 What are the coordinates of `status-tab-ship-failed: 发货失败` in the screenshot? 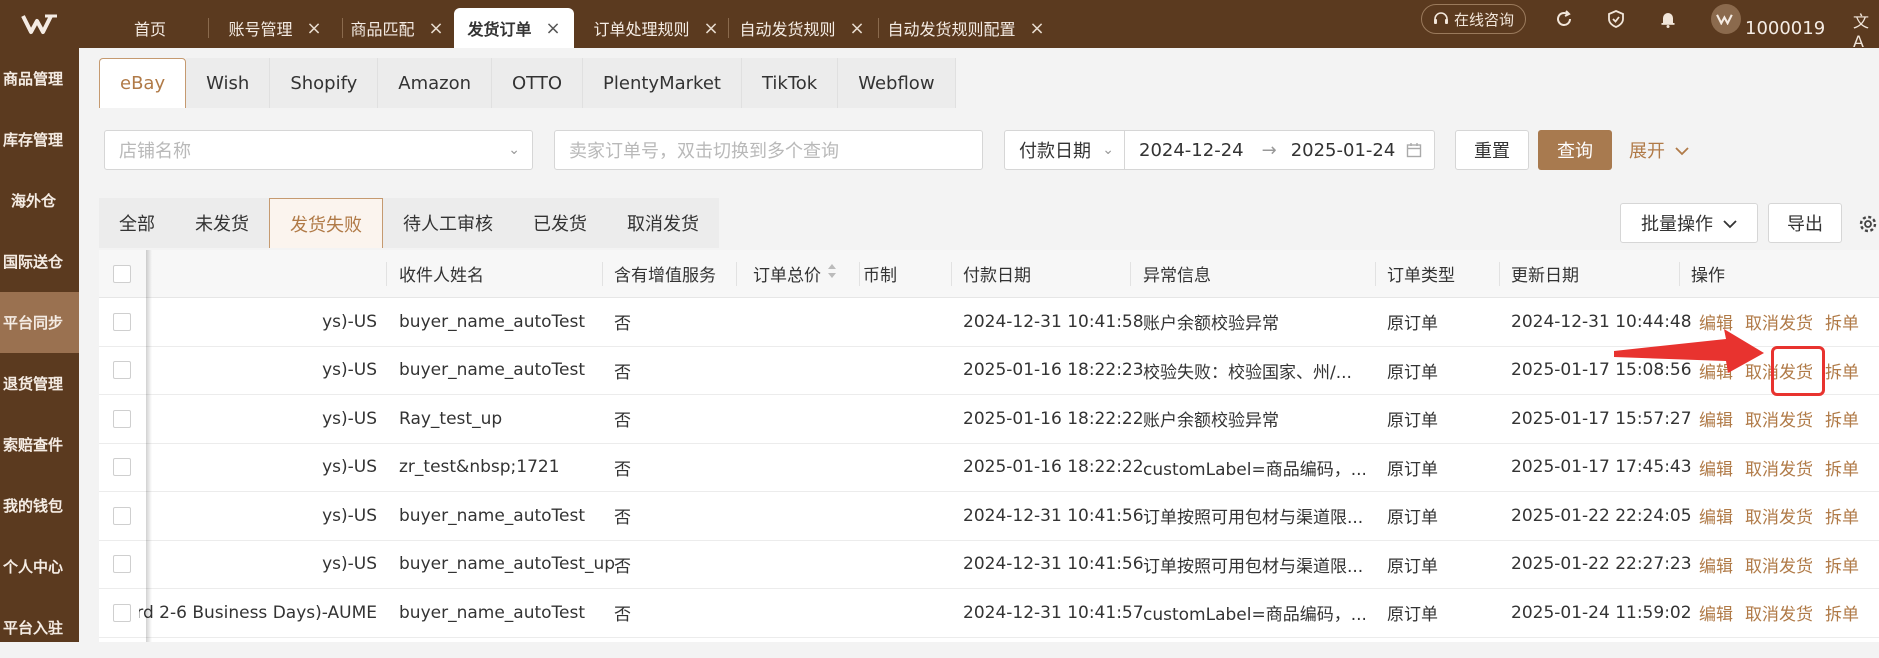 It's located at (326, 223).